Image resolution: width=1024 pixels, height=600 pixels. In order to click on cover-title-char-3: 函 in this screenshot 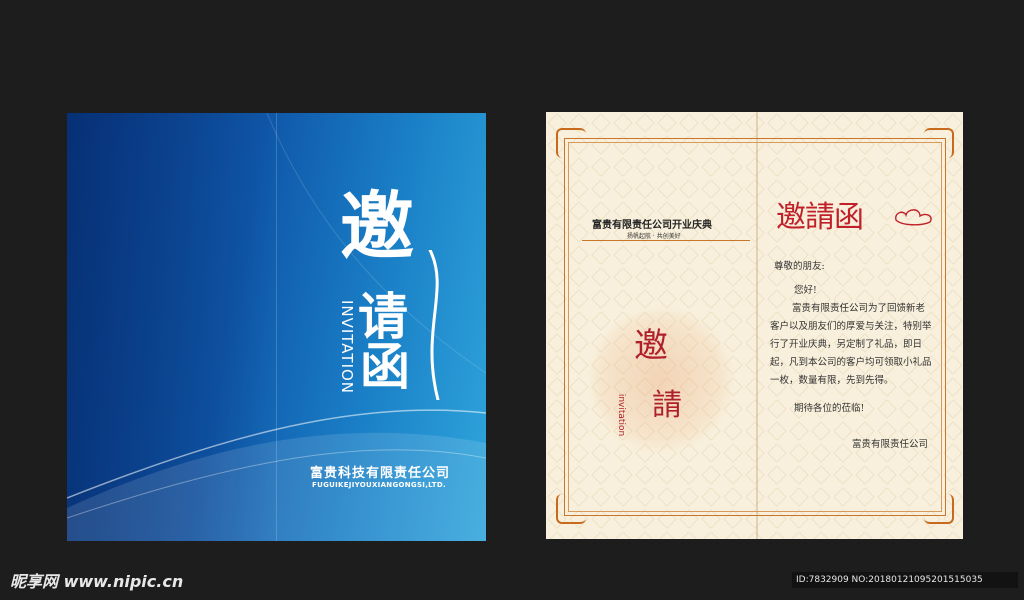, I will do `click(385, 367)`.